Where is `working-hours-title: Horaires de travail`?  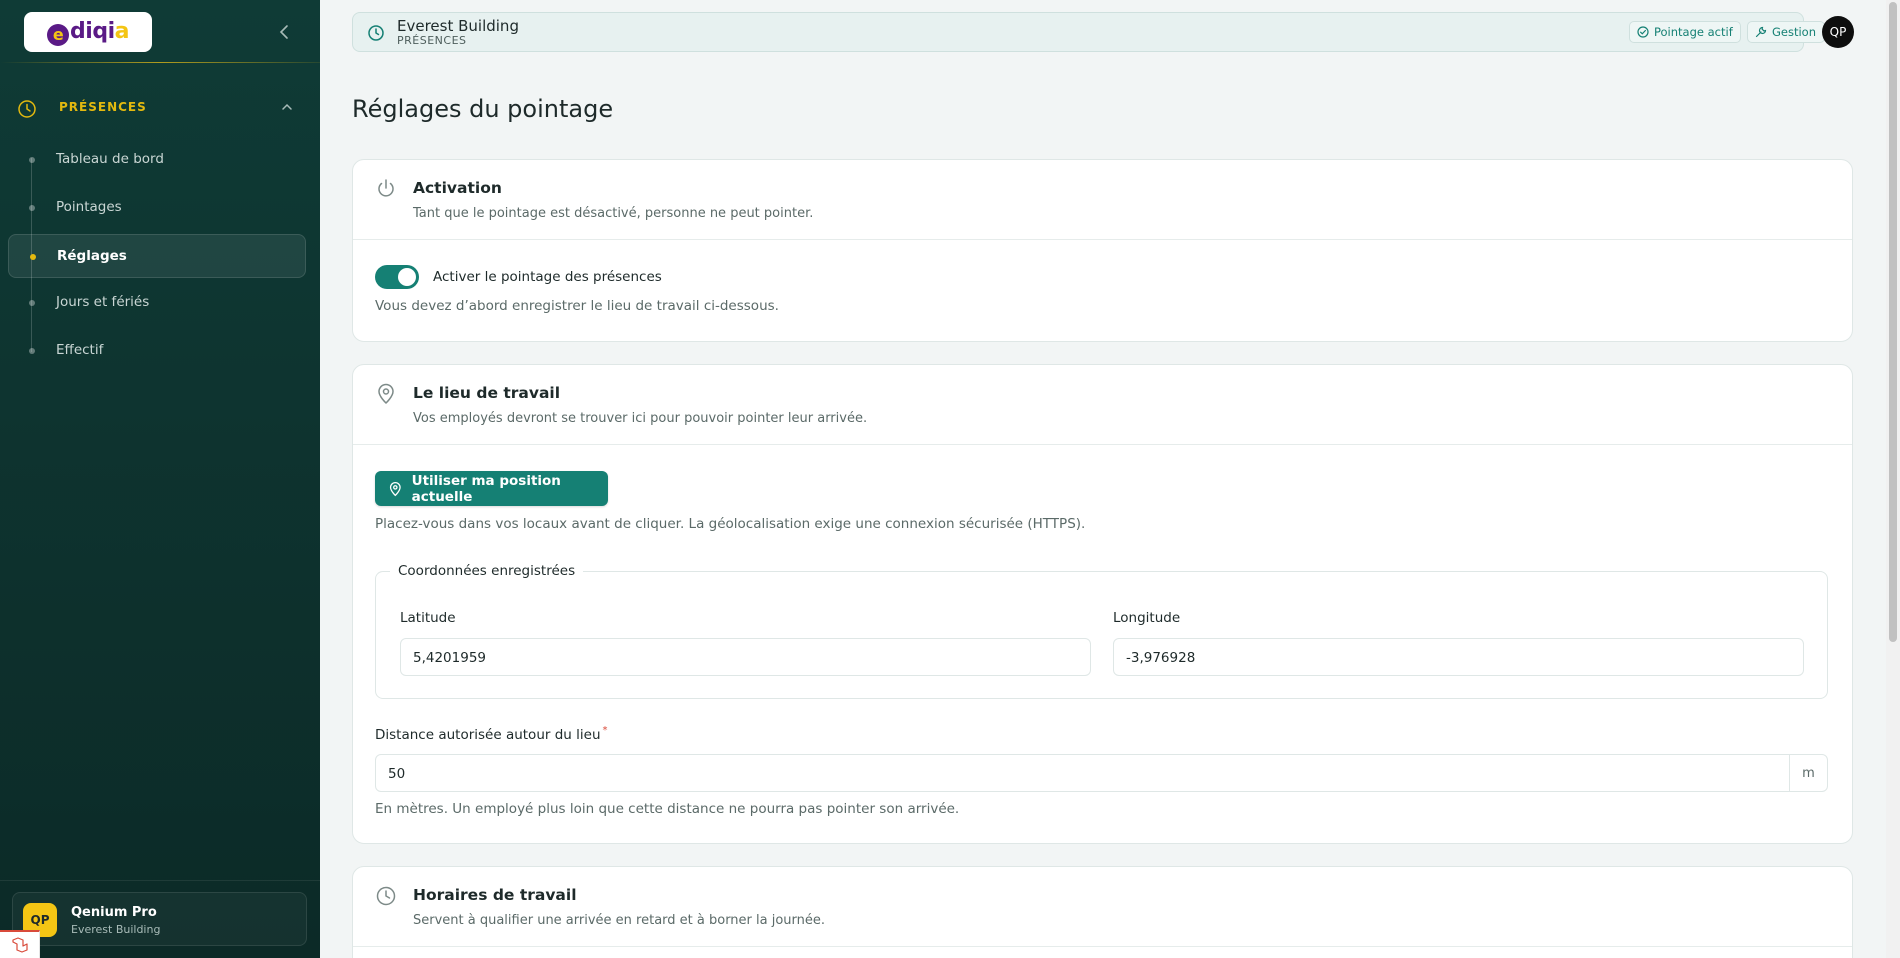
working-hours-title: Horaires de travail is located at coordinates (495, 895).